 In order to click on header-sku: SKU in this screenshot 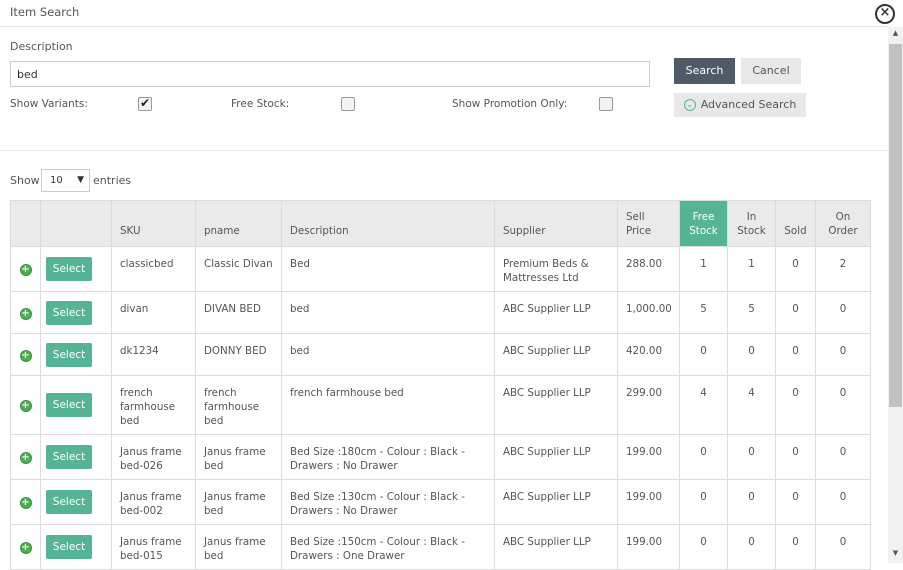, I will do `click(153, 223)`.